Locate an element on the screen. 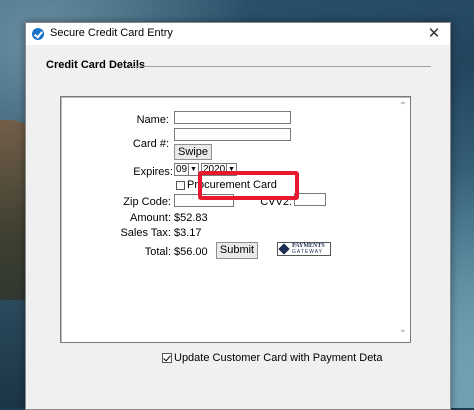 The image size is (474, 410). expires-label: Expires: is located at coordinates (153, 172).